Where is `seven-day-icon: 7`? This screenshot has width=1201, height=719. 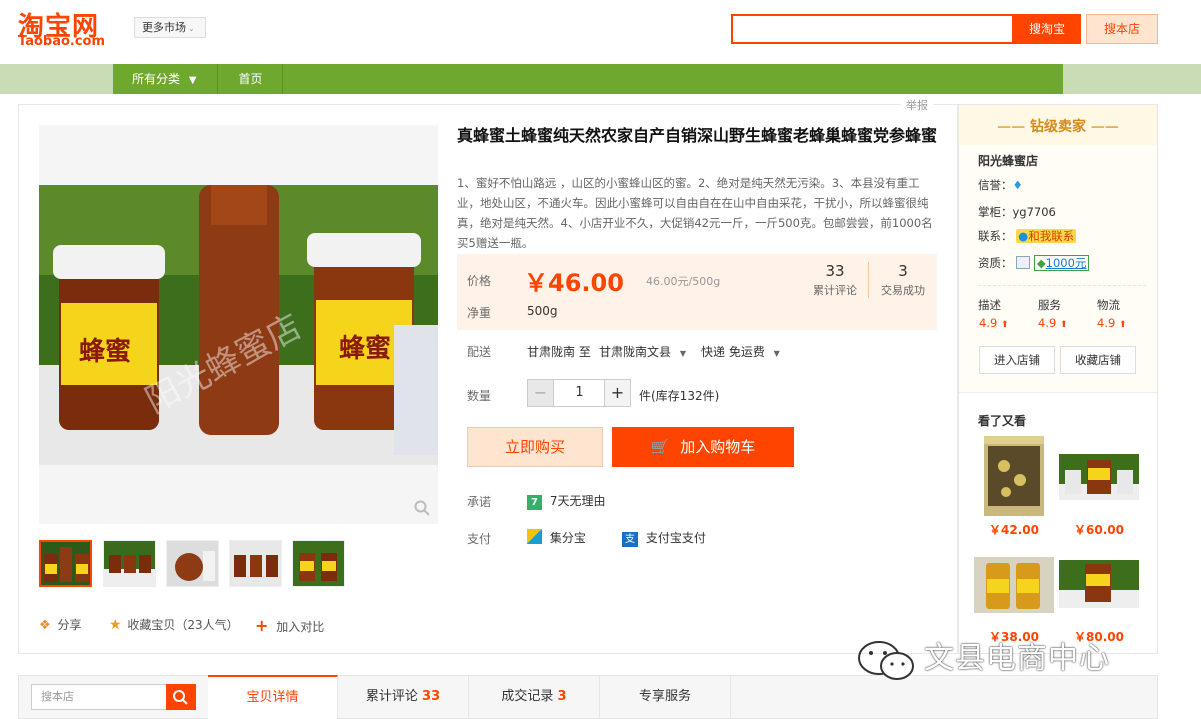 seven-day-icon: 7 is located at coordinates (534, 502).